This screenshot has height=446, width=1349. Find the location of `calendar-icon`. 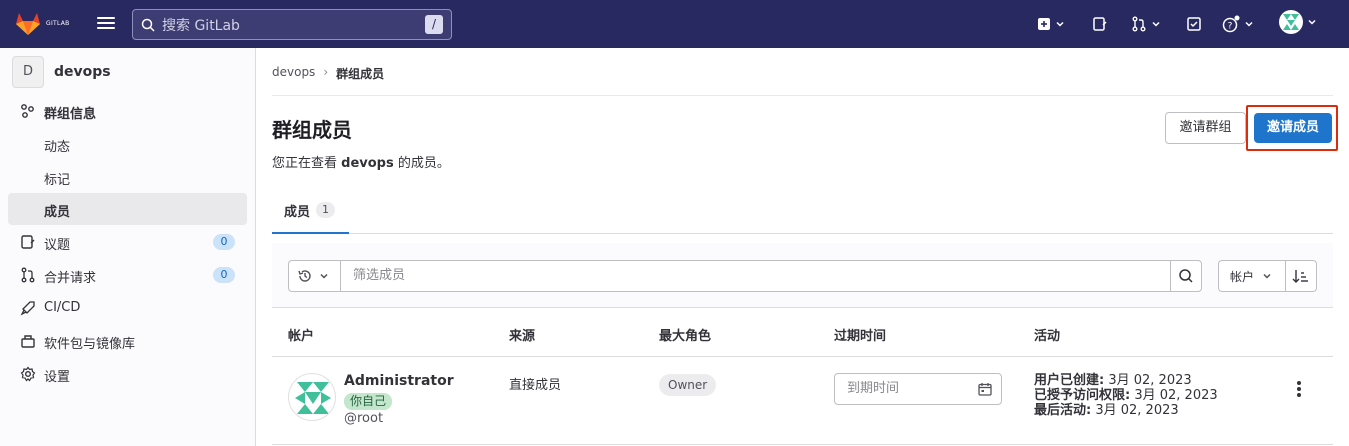

calendar-icon is located at coordinates (985, 389).